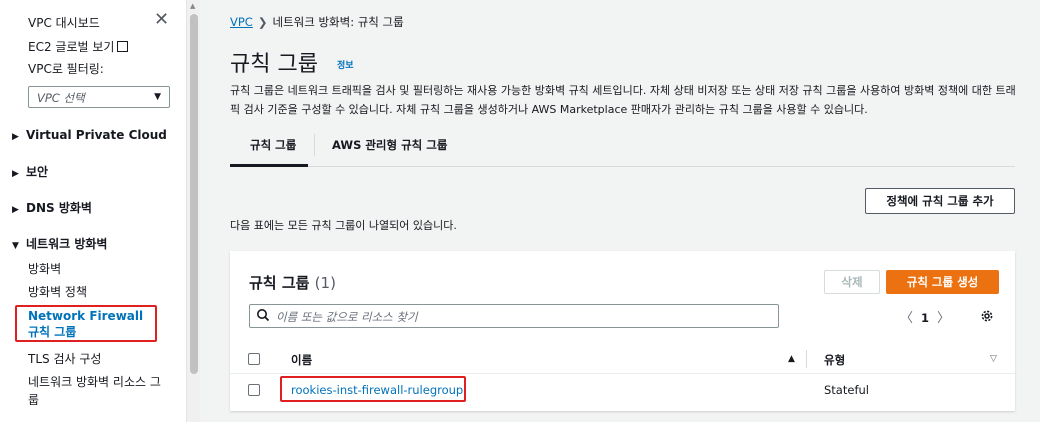  What do you see at coordinates (66, 69) in the screenshot?
I see `filter-label: VPC로 필터링:` at bounding box center [66, 69].